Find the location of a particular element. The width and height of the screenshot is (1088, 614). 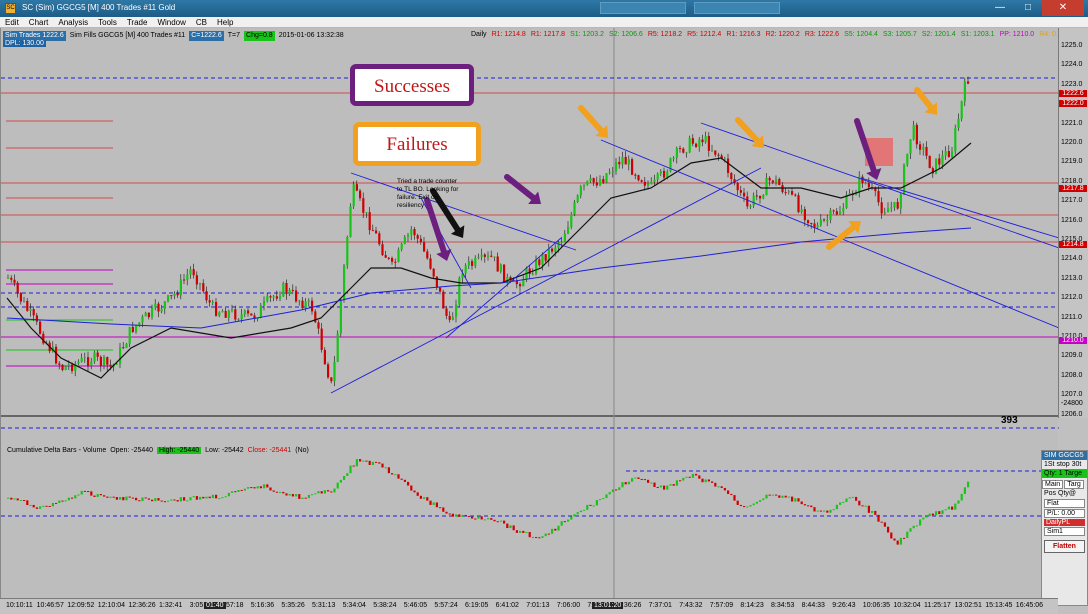

price-tick-label: 1208.0 is located at coordinates (1072, 375).